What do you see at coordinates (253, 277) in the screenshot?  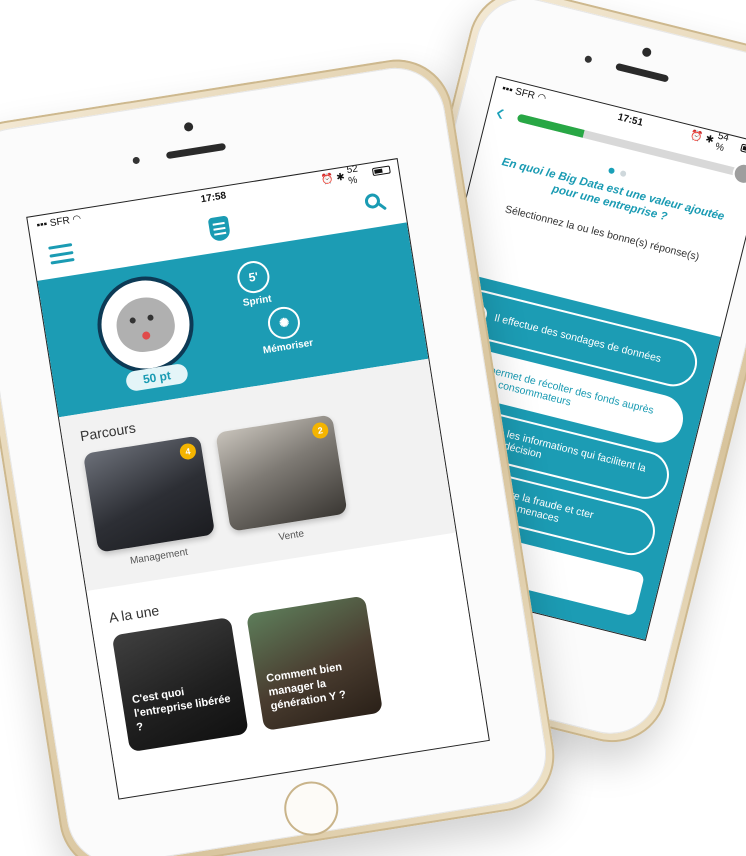 I see `stopwatch-icon: 5'` at bounding box center [253, 277].